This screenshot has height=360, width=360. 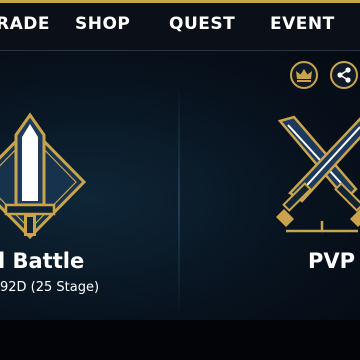 What do you see at coordinates (180, 340) in the screenshot?
I see `bottom-black-bar` at bounding box center [180, 340].